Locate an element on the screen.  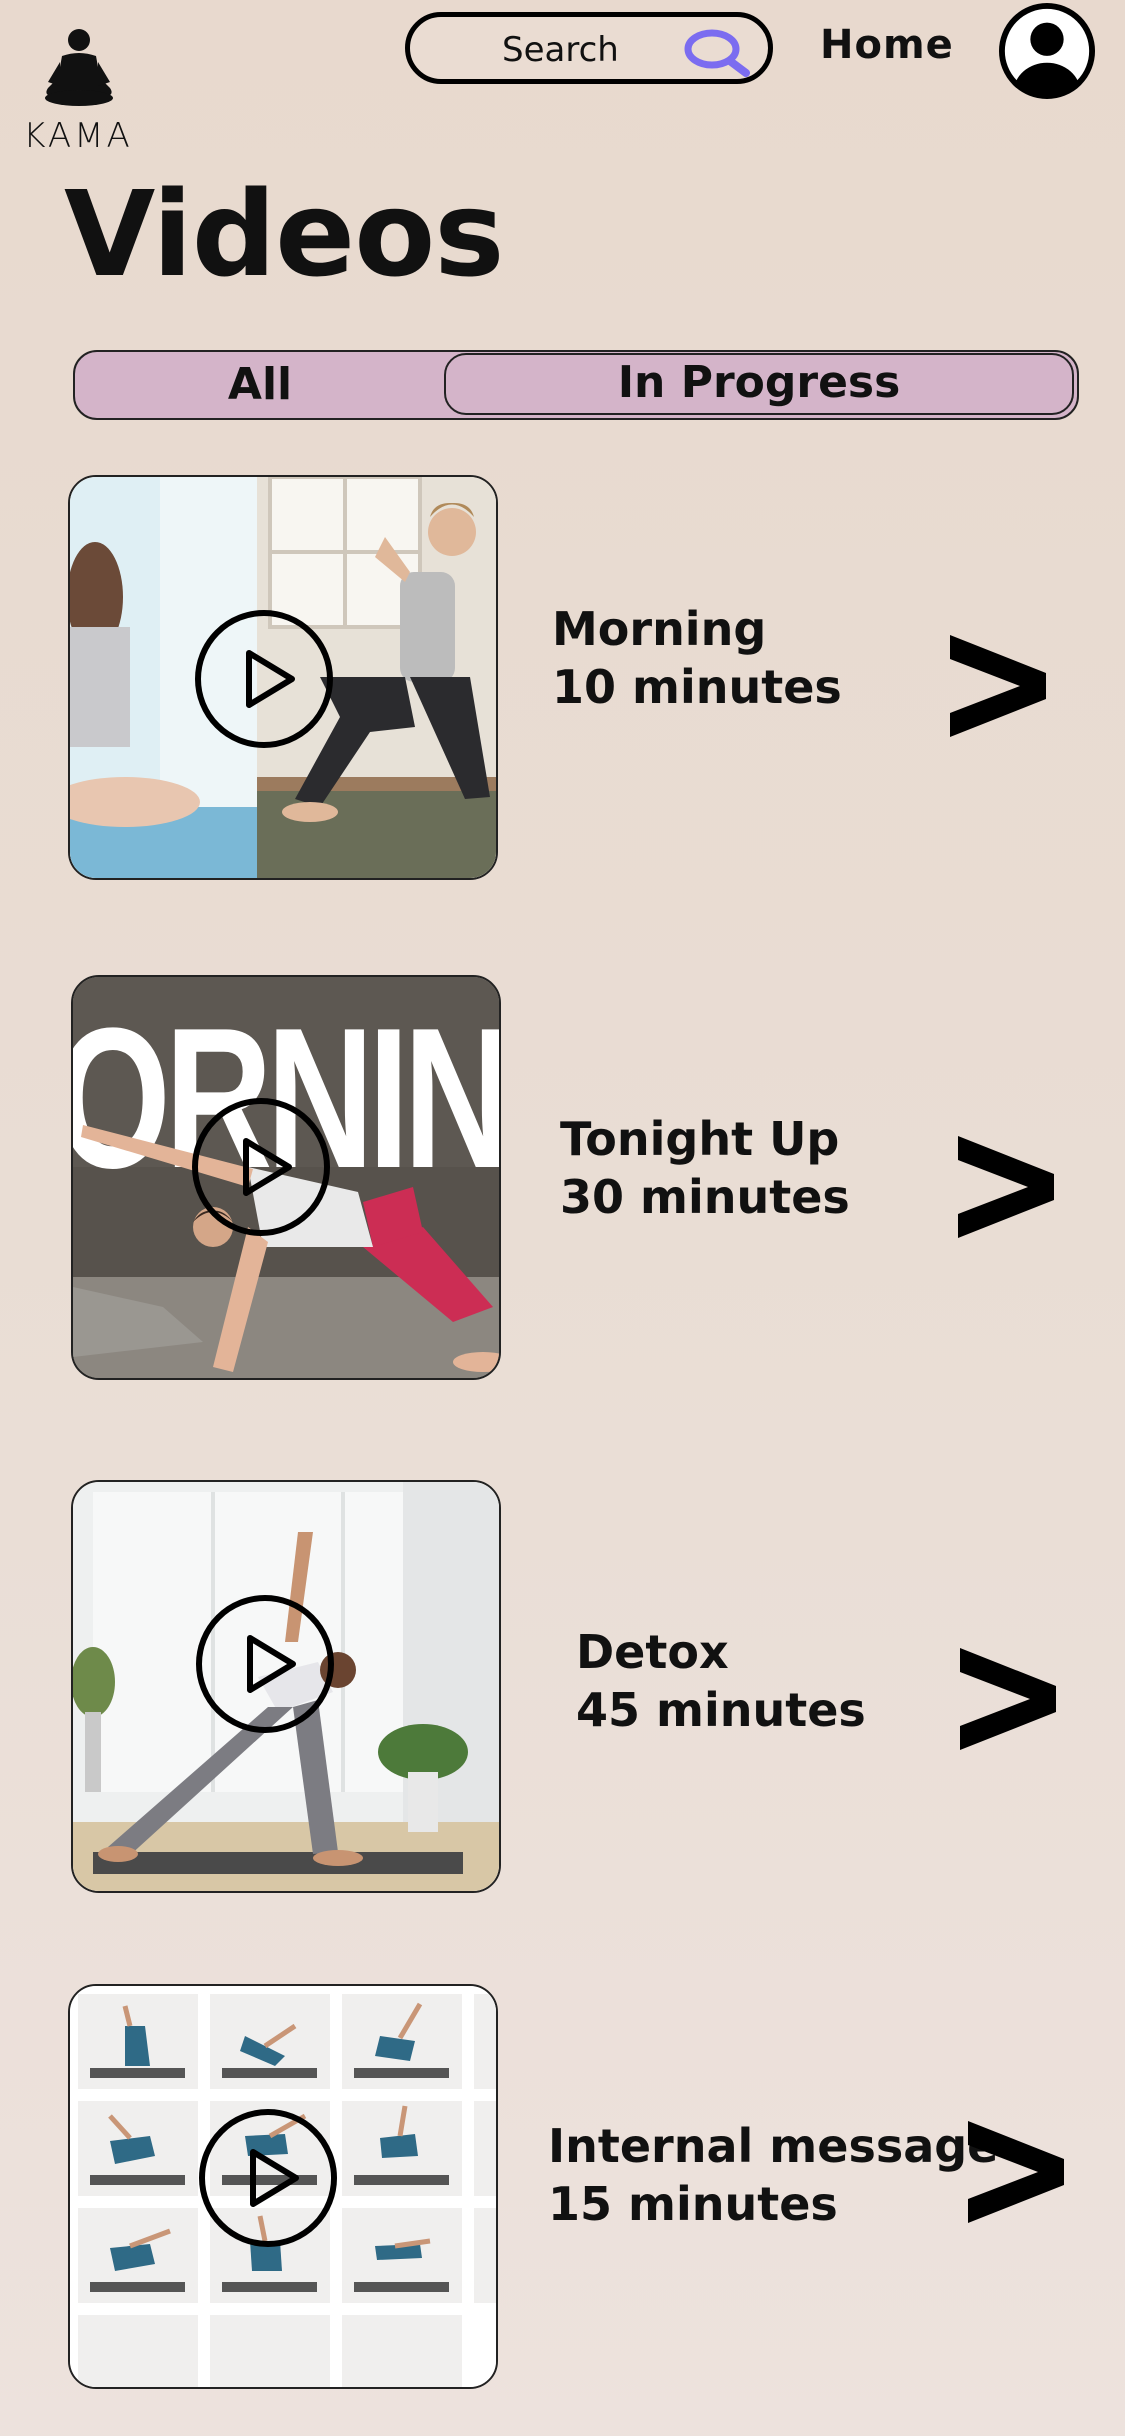
video-info: Tonight Up 30 minutes is located at coordinates (705, 1168).